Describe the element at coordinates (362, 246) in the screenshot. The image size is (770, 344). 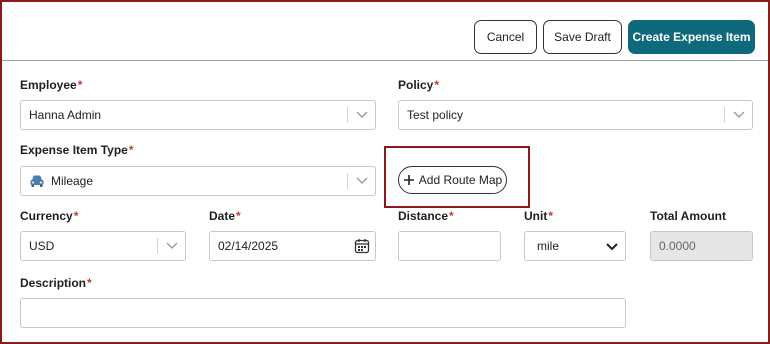
I see `calendar-icon` at that location.